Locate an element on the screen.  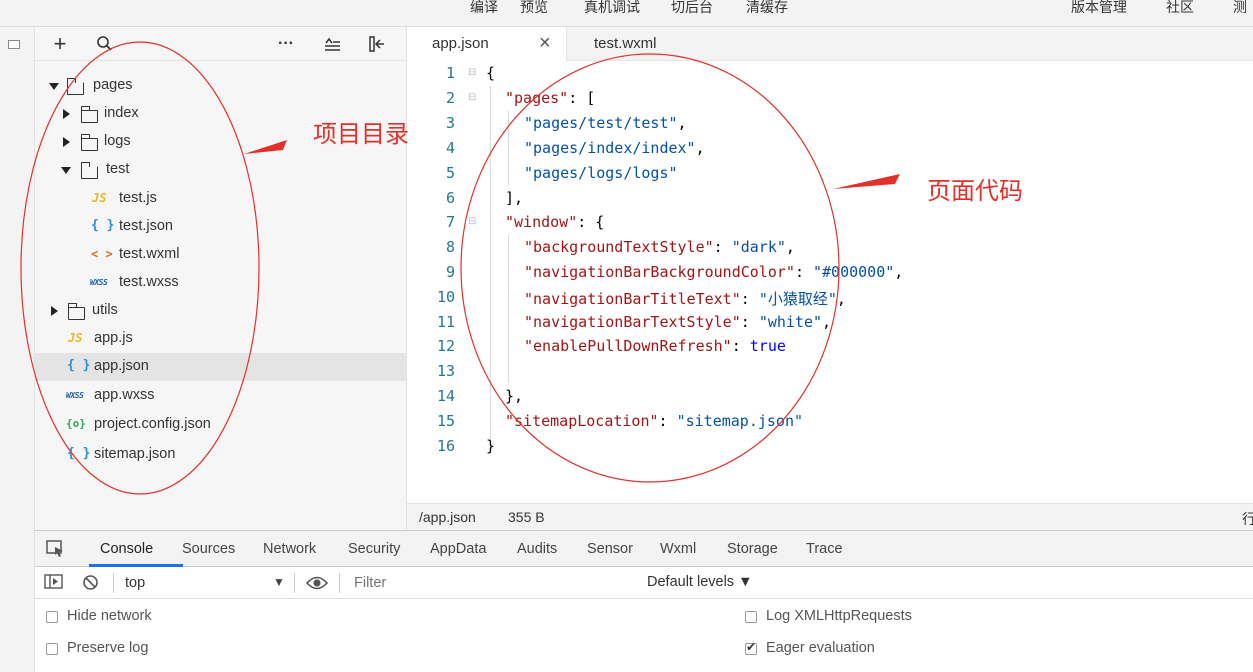
tree-file-test-wxml: < > test.wxml is located at coordinates (221, 255).